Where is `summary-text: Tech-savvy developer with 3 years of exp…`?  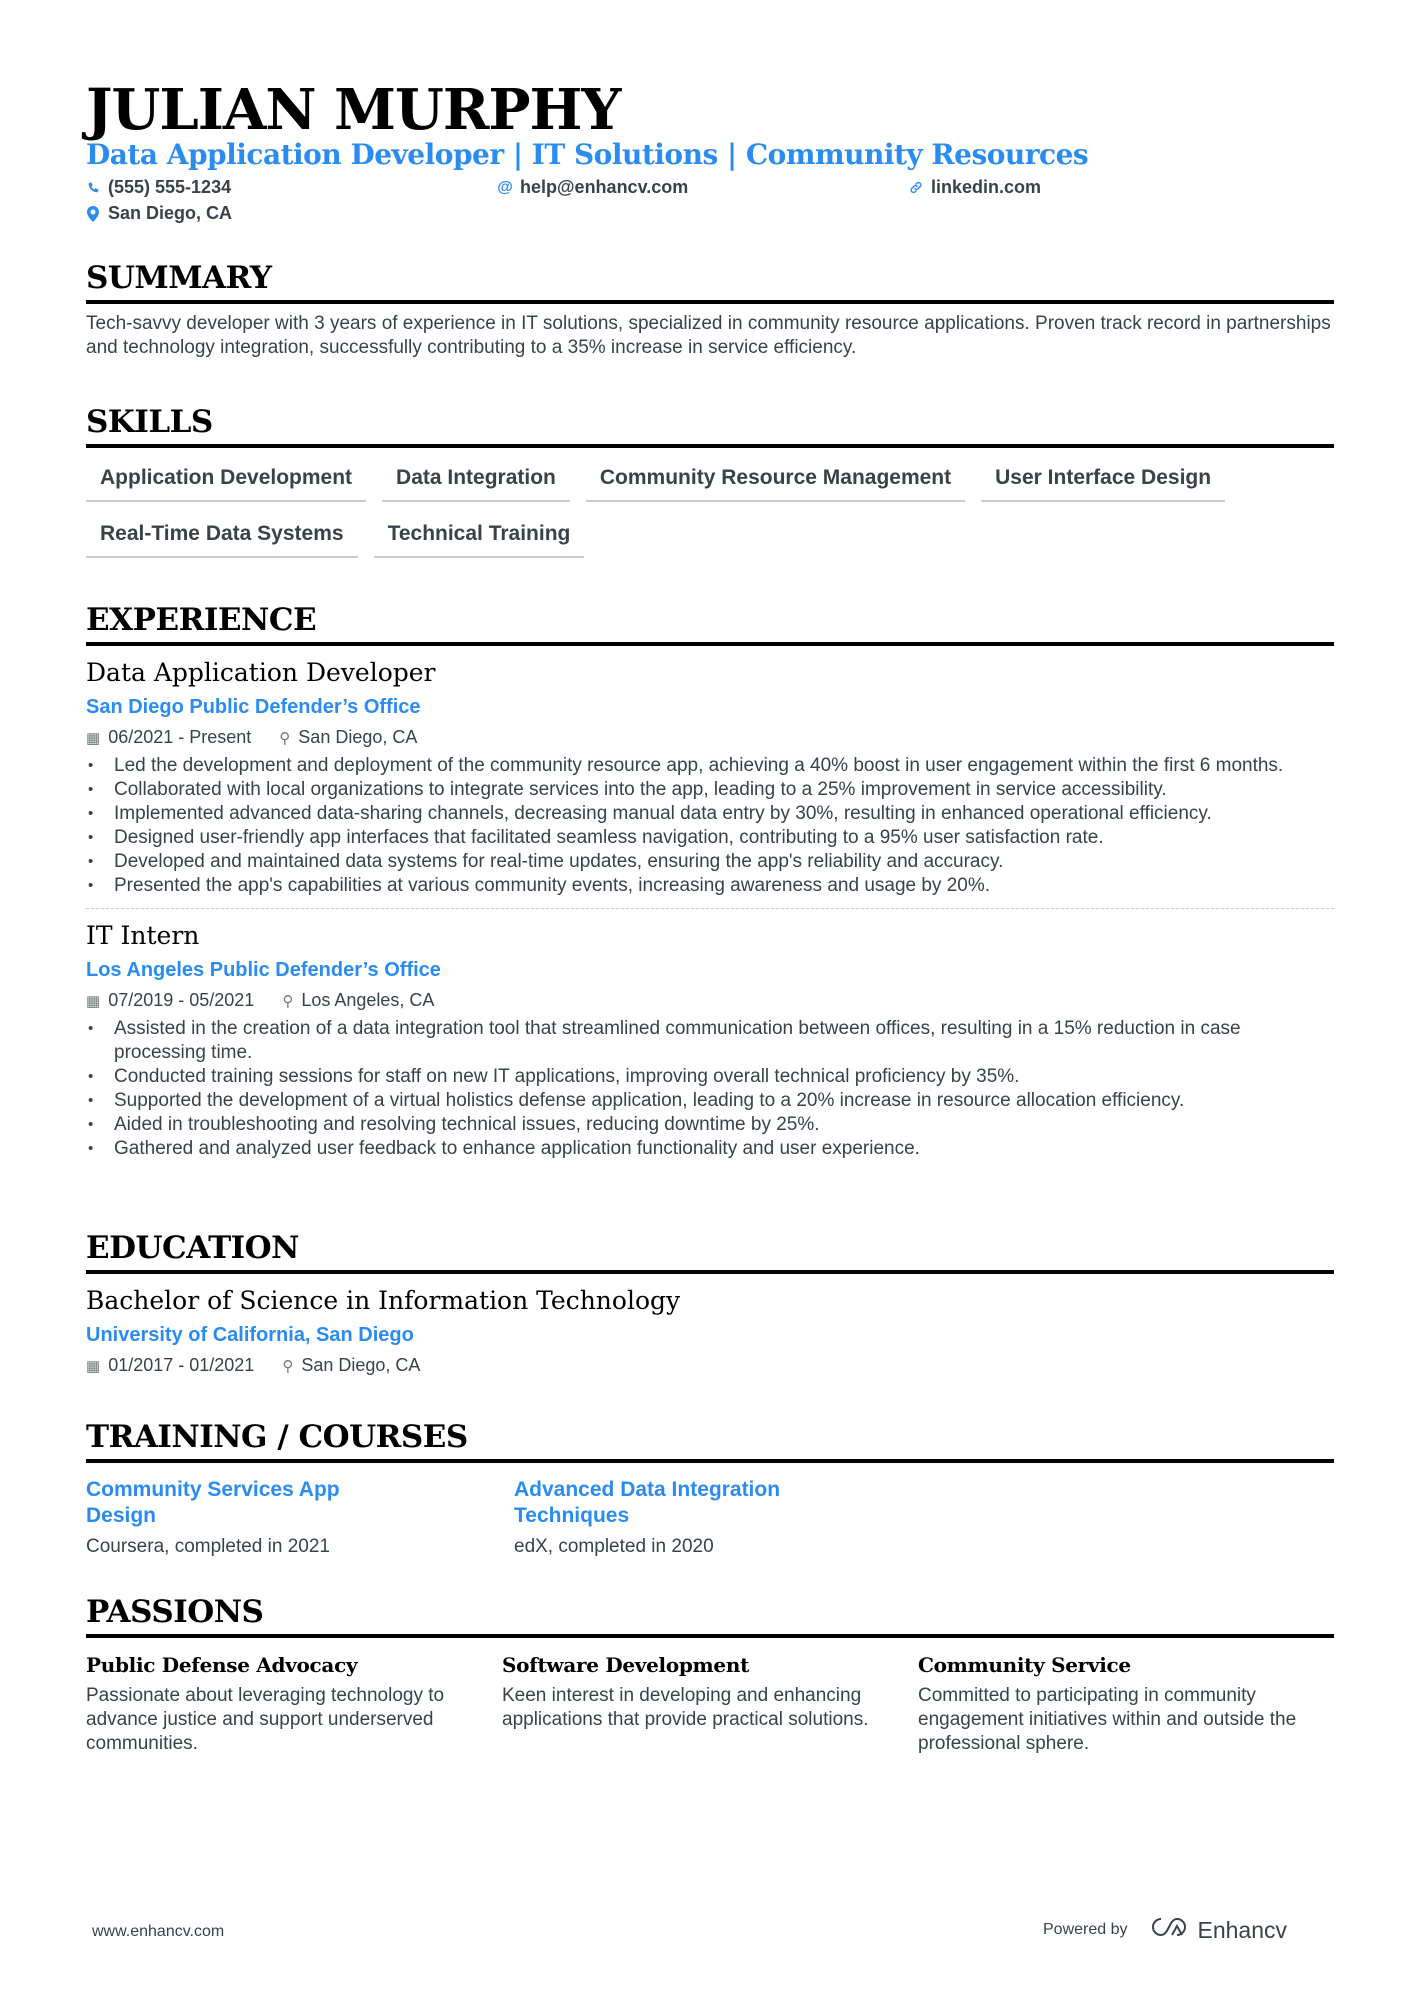
summary-text: Tech-savvy developer with 3 years of exp… is located at coordinates (708, 335).